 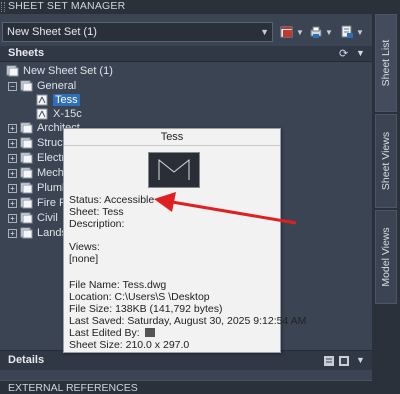 I want to click on side-tab-strip: Sheet List Sheet Views Model Views, so click(x=386, y=197).